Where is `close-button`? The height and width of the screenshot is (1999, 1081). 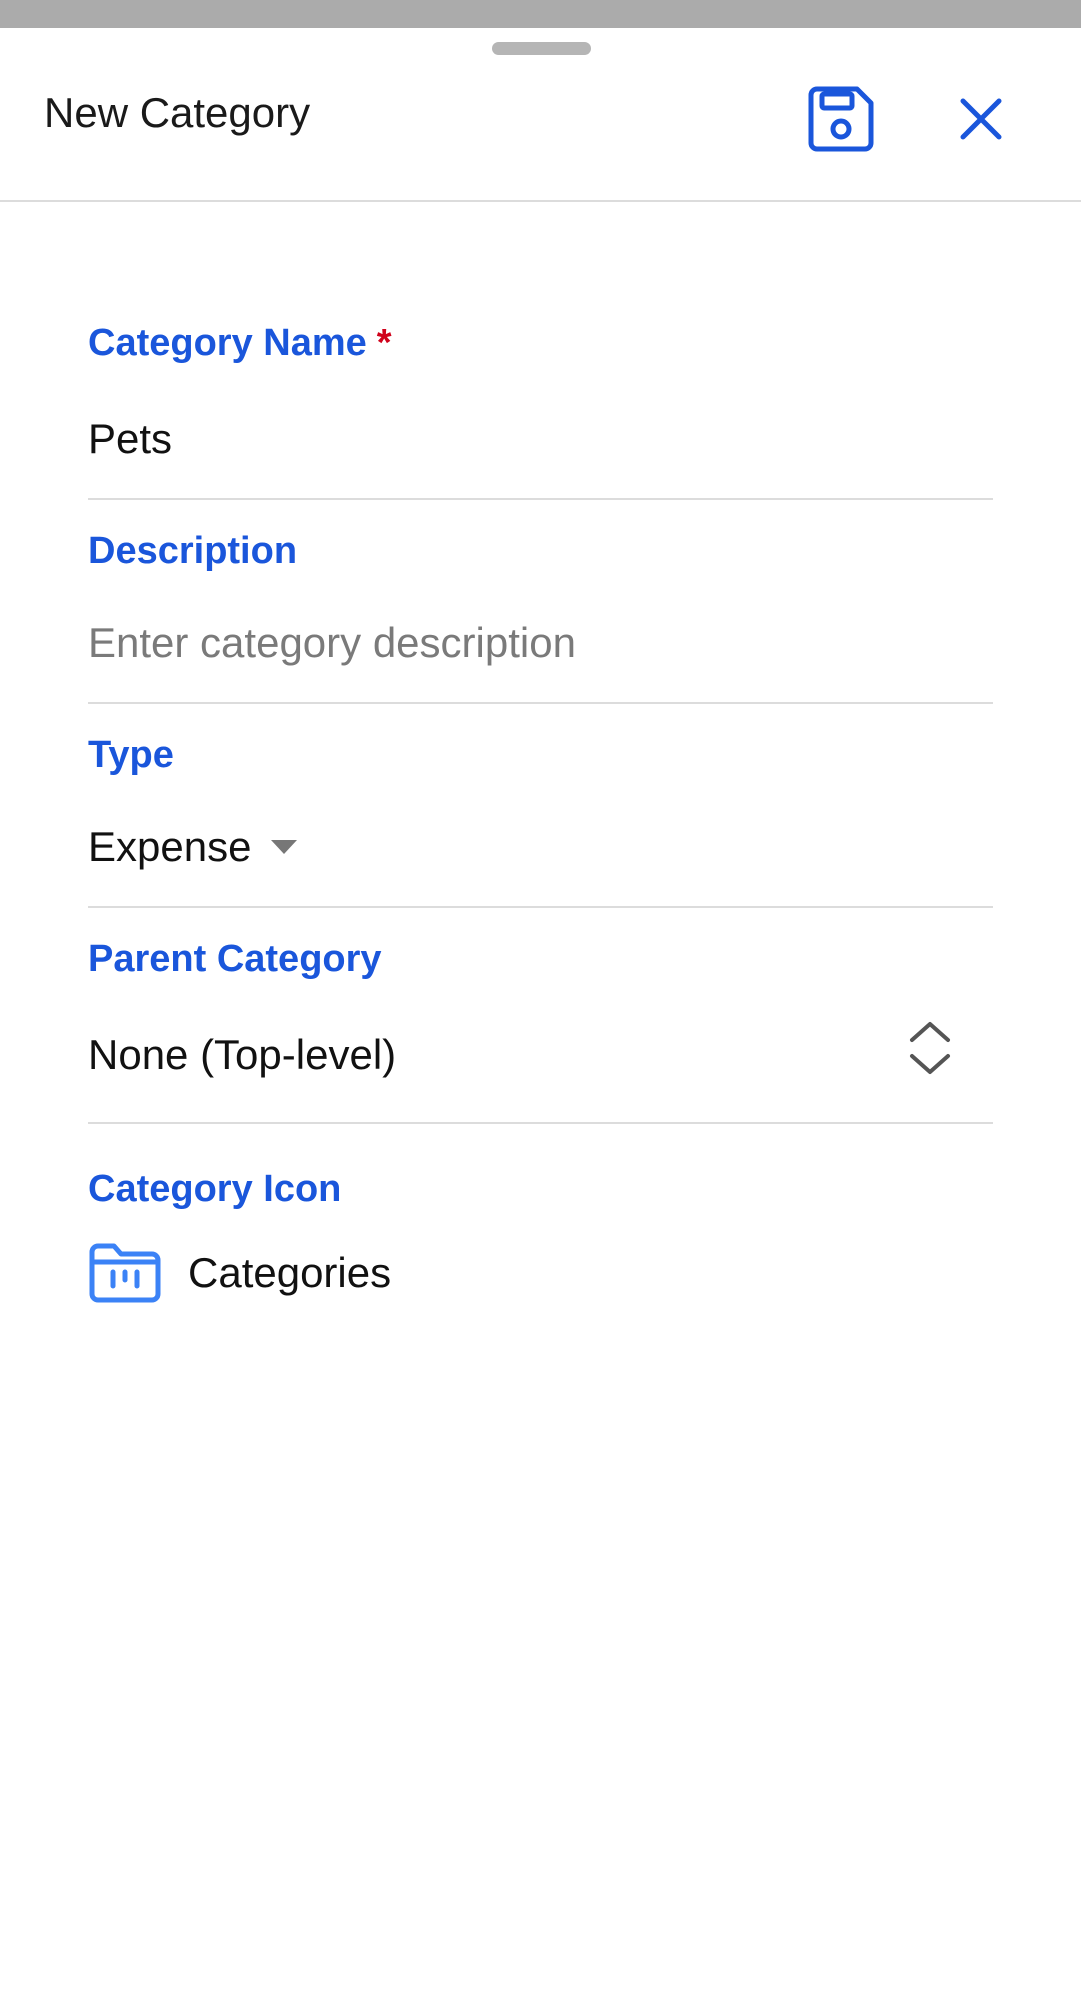
close-button is located at coordinates (981, 119).